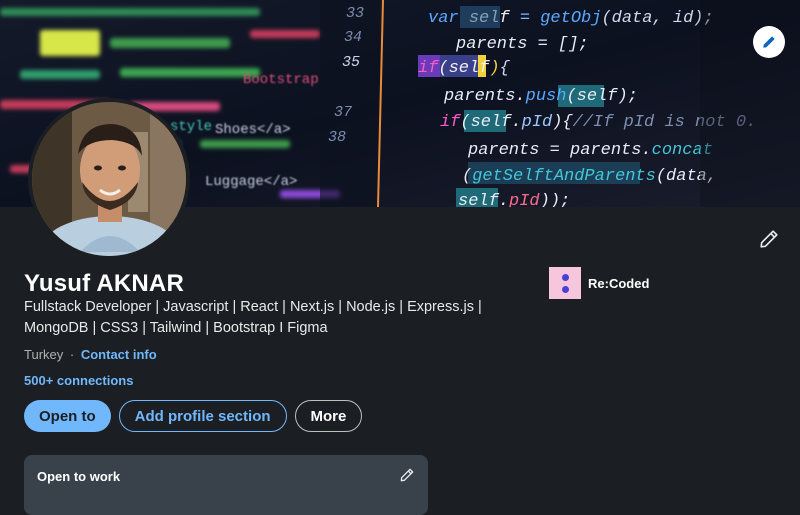 The image size is (800, 515). I want to click on location-line: Turkey · Contact info, so click(90, 354).